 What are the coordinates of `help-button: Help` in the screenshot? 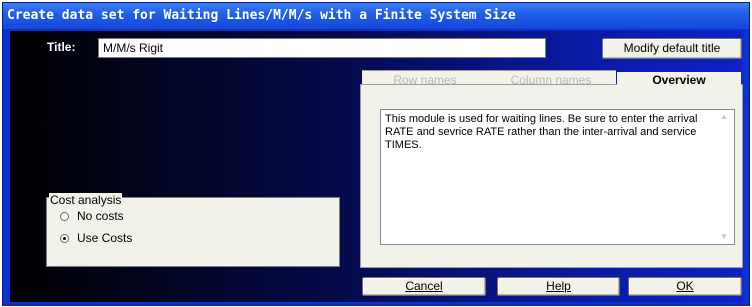 It's located at (558, 286).